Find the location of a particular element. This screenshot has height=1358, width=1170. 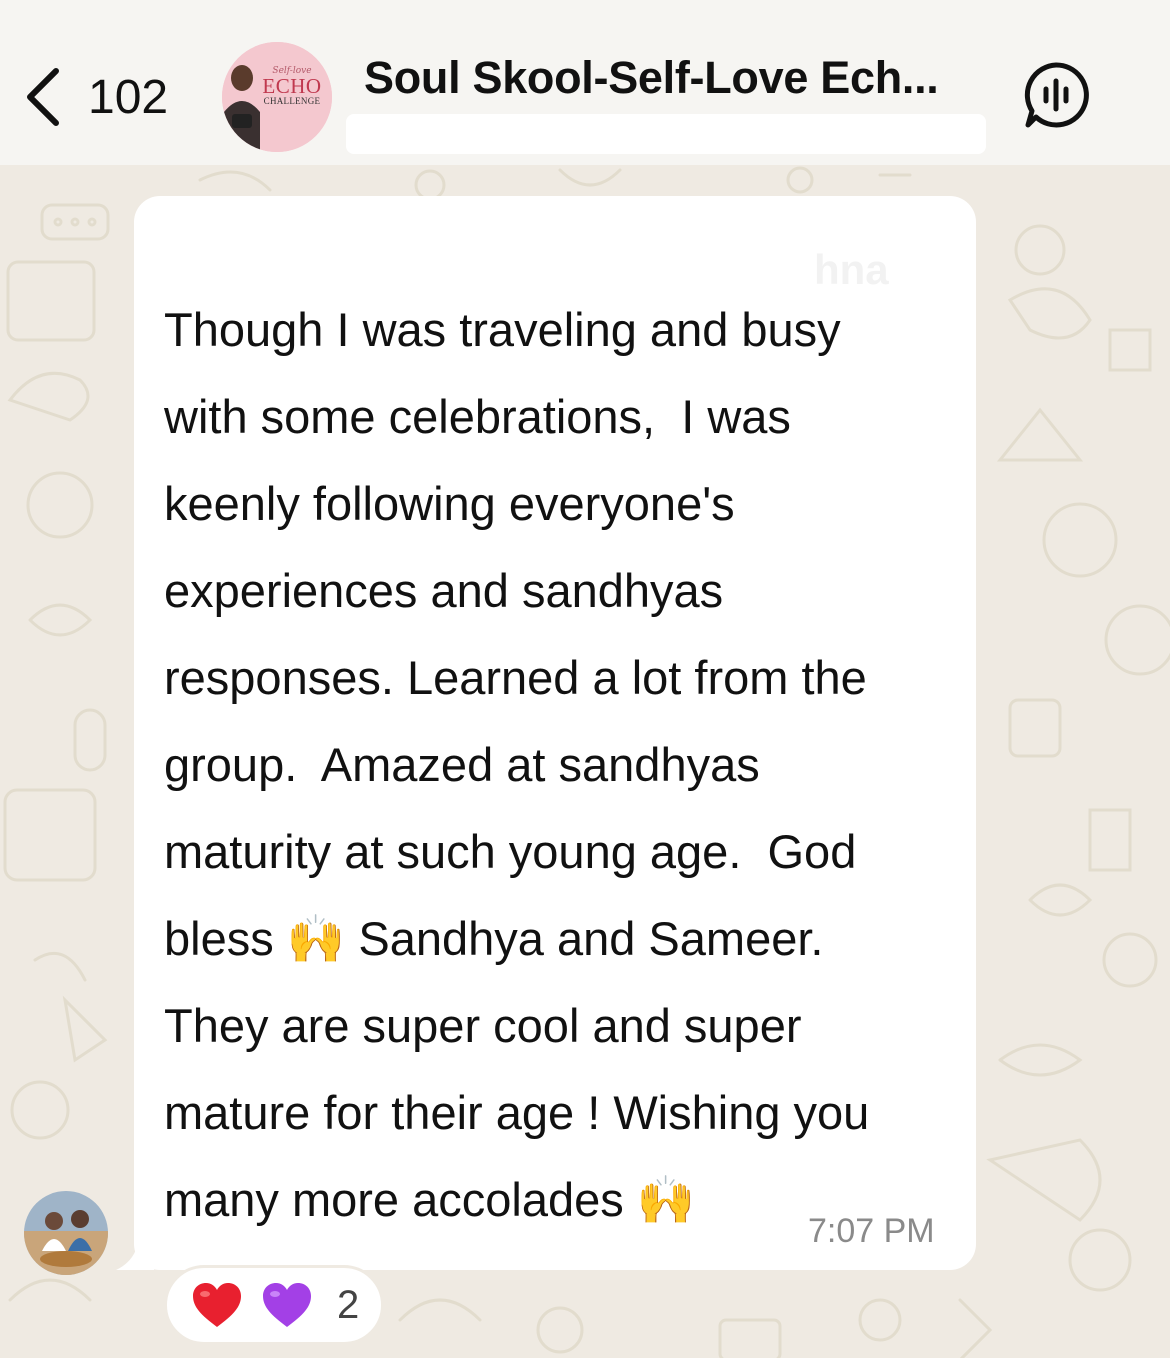

back-button: 102 is located at coordinates (95, 97).